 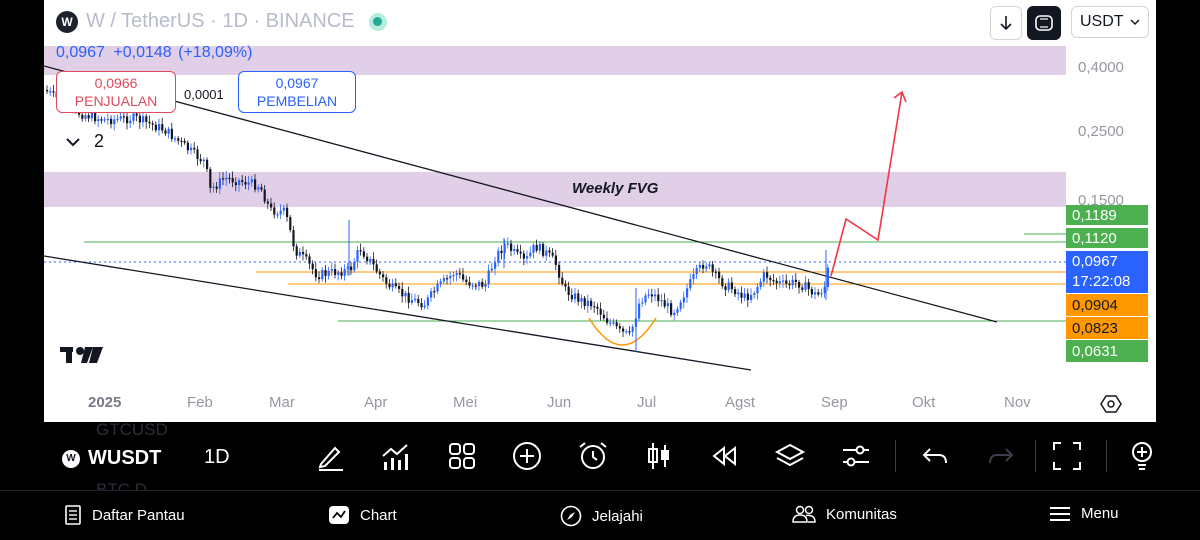 What do you see at coordinates (200, 402) in the screenshot?
I see `time-tick: Feb` at bounding box center [200, 402].